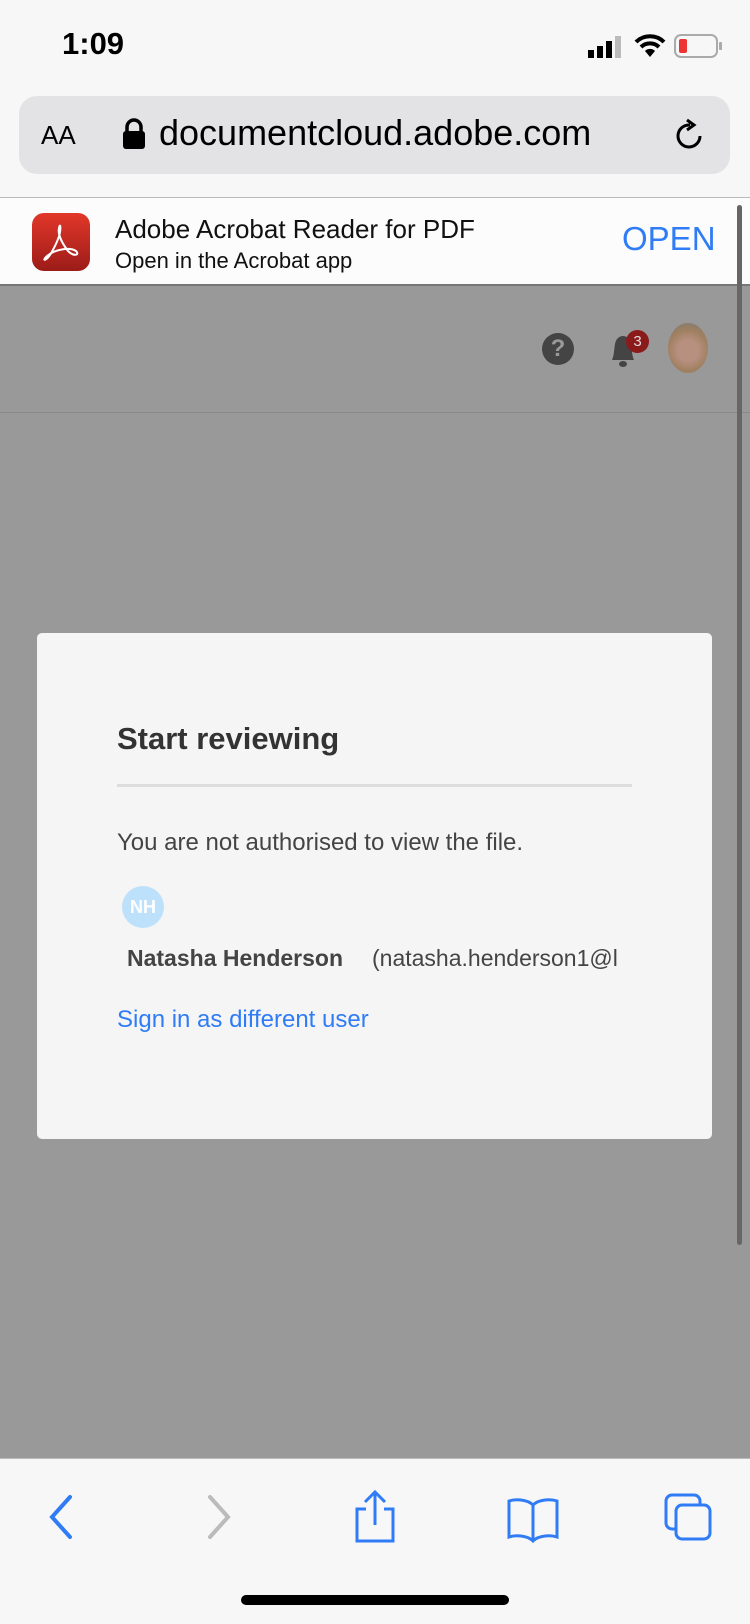 This screenshot has height=1624, width=750. What do you see at coordinates (688, 348) in the screenshot?
I see `user-avatar` at bounding box center [688, 348].